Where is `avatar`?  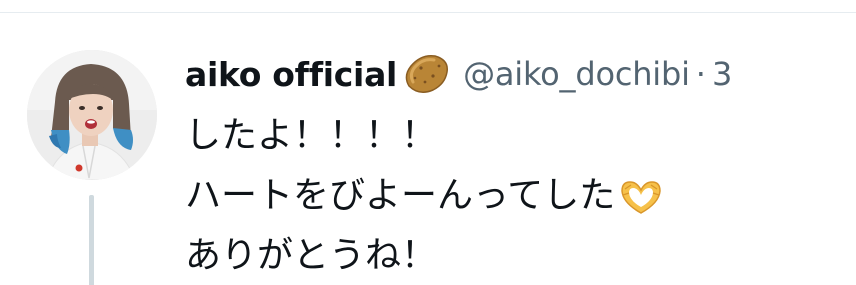
avatar is located at coordinates (92, 115).